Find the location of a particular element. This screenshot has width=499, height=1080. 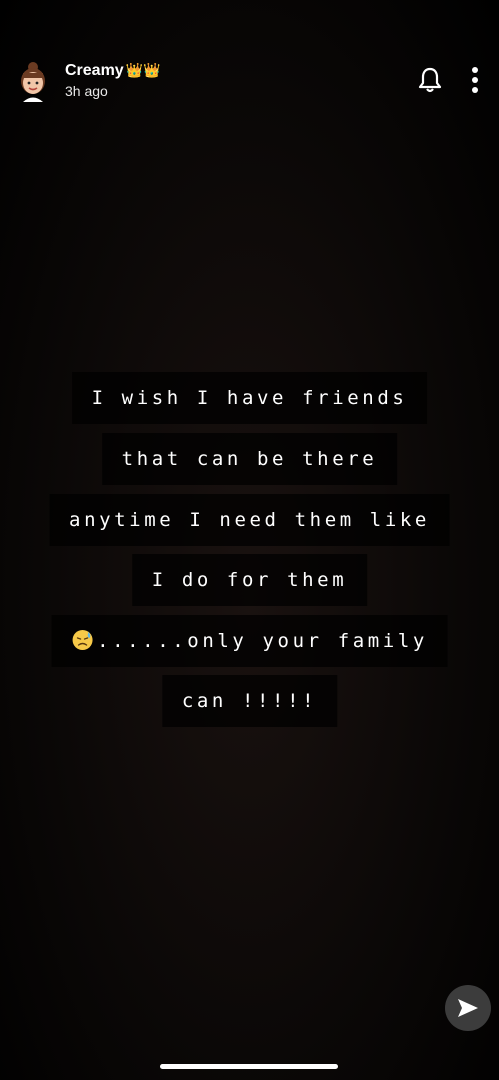

send-arrow-icon is located at coordinates (468, 1008).